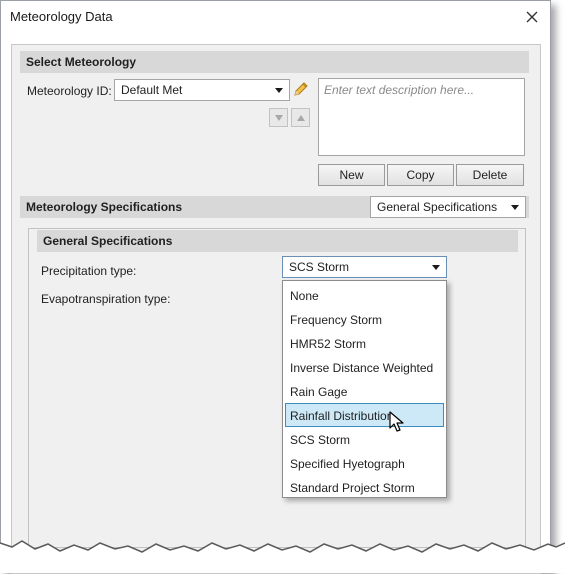 Image resolution: width=565 pixels, height=574 pixels. What do you see at coordinates (364, 415) in the screenshot?
I see `option-rainfall-distribution: Rainfall Distribution` at bounding box center [364, 415].